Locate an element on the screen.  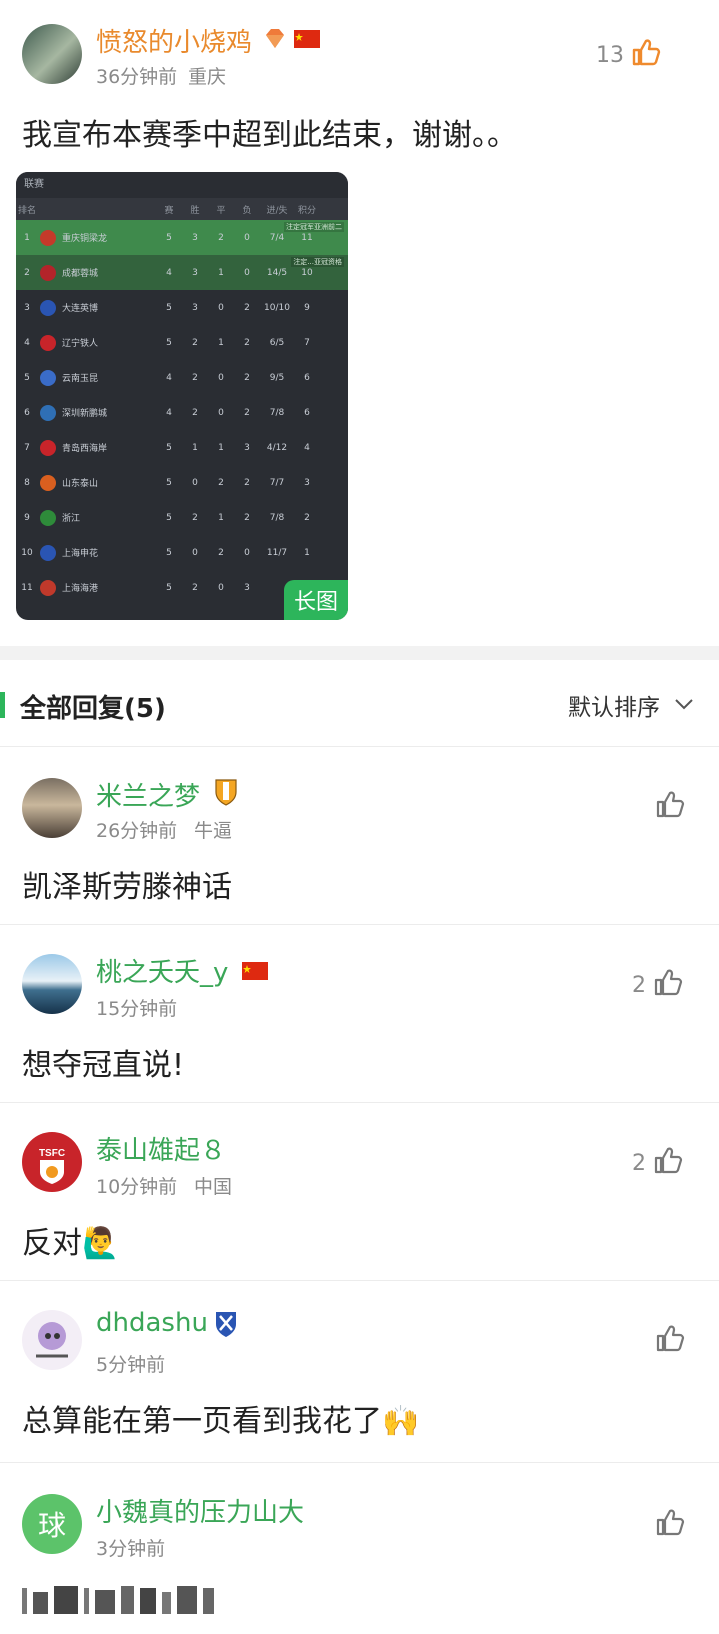
standings-row: 3 大连英博 5 3 0 2 10/10 9 is located at coordinates (182, 307).